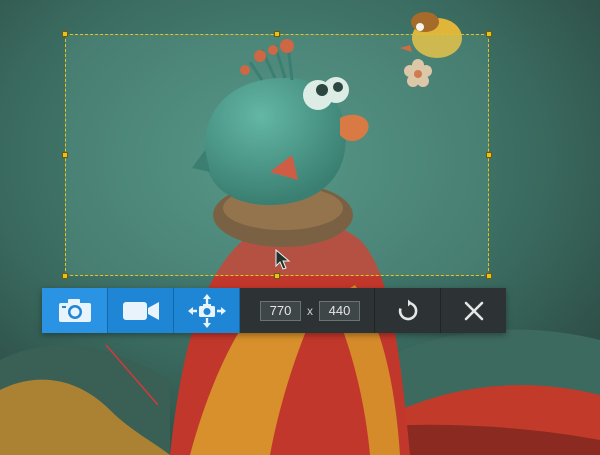 This screenshot has width=600, height=455. I want to click on record-video-button, so click(141, 310).